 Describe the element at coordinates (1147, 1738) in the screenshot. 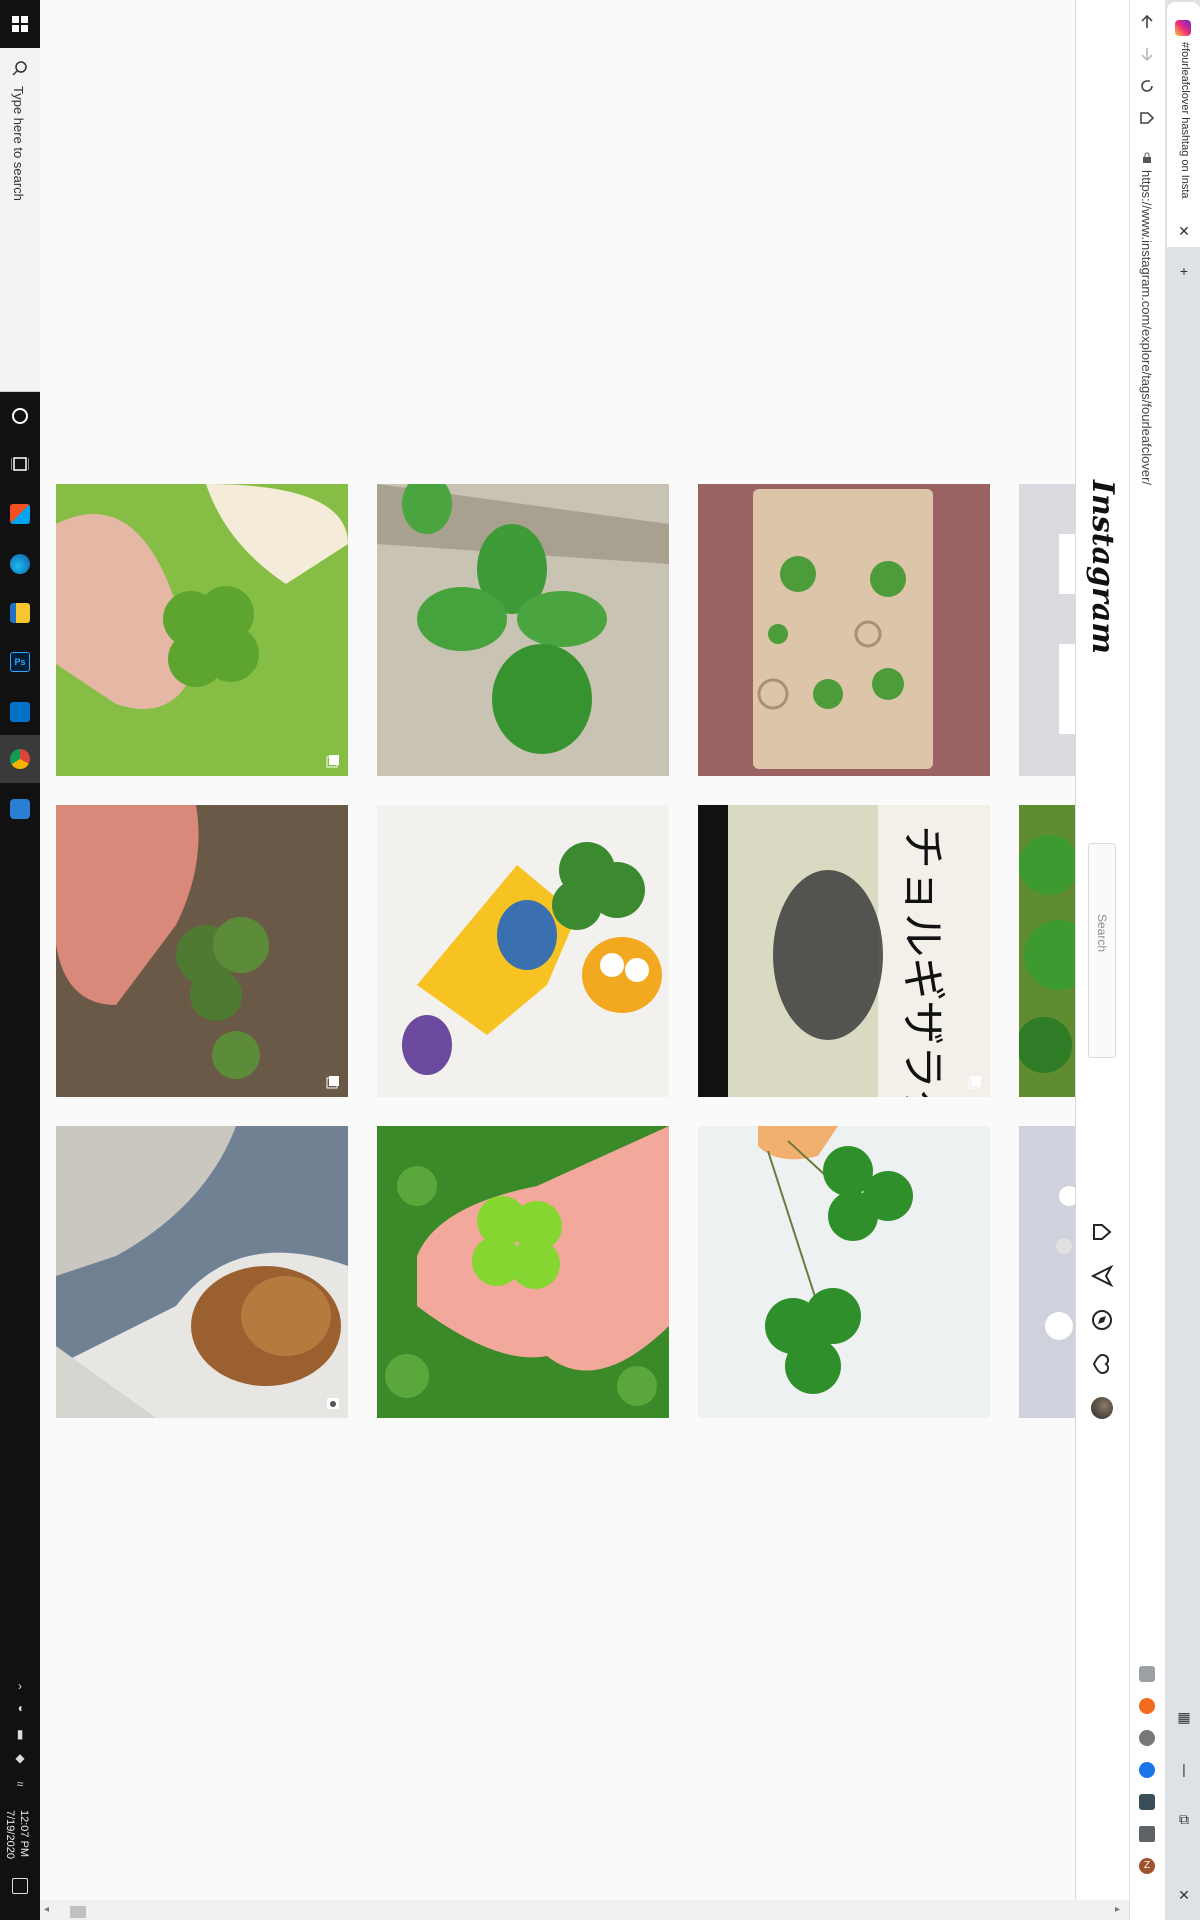

I see `ext-circle-icon` at that location.